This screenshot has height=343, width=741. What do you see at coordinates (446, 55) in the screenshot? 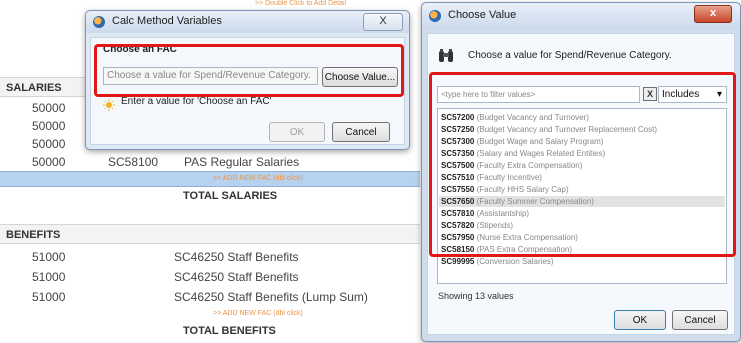
I see `binoculars-icon` at bounding box center [446, 55].